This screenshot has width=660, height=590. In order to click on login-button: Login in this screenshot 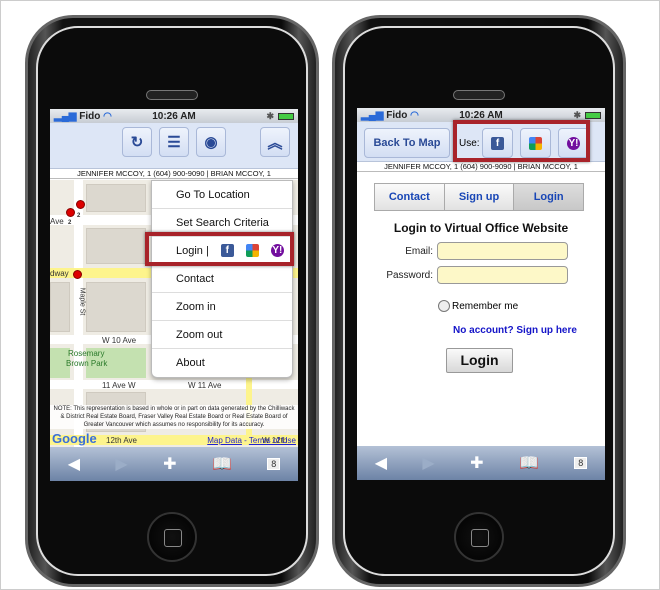, I will do `click(479, 360)`.